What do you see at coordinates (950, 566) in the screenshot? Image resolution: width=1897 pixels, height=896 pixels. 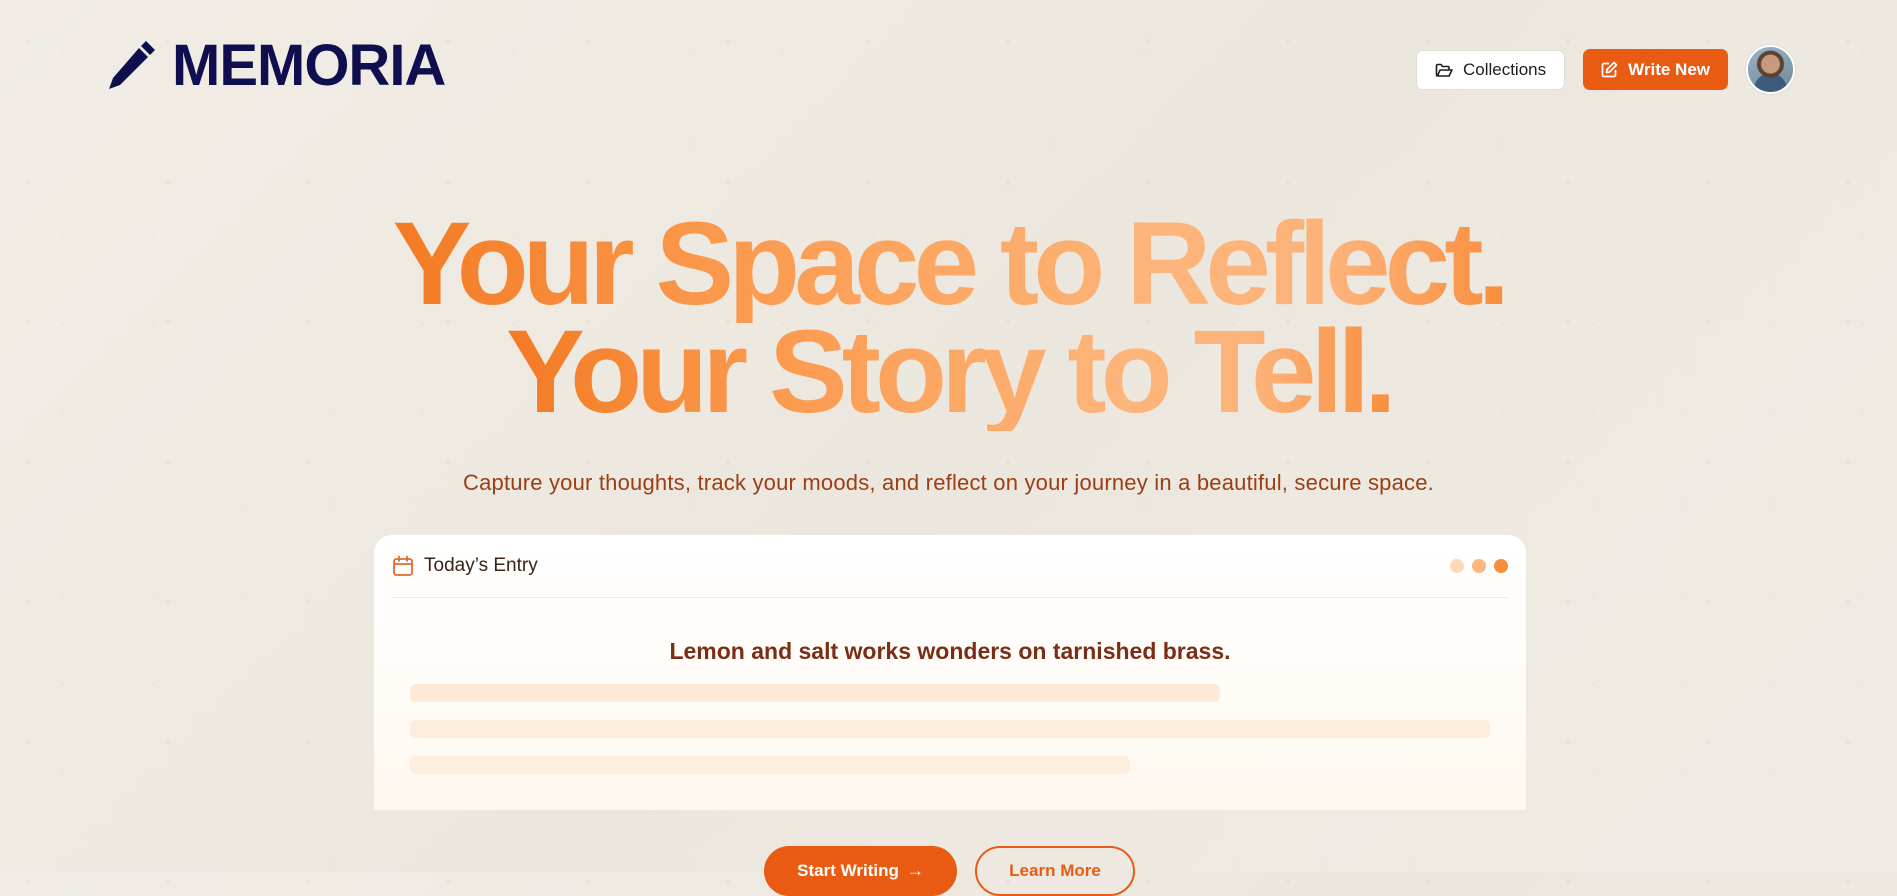 I see `entry-card-header: Today’s Entry` at bounding box center [950, 566].